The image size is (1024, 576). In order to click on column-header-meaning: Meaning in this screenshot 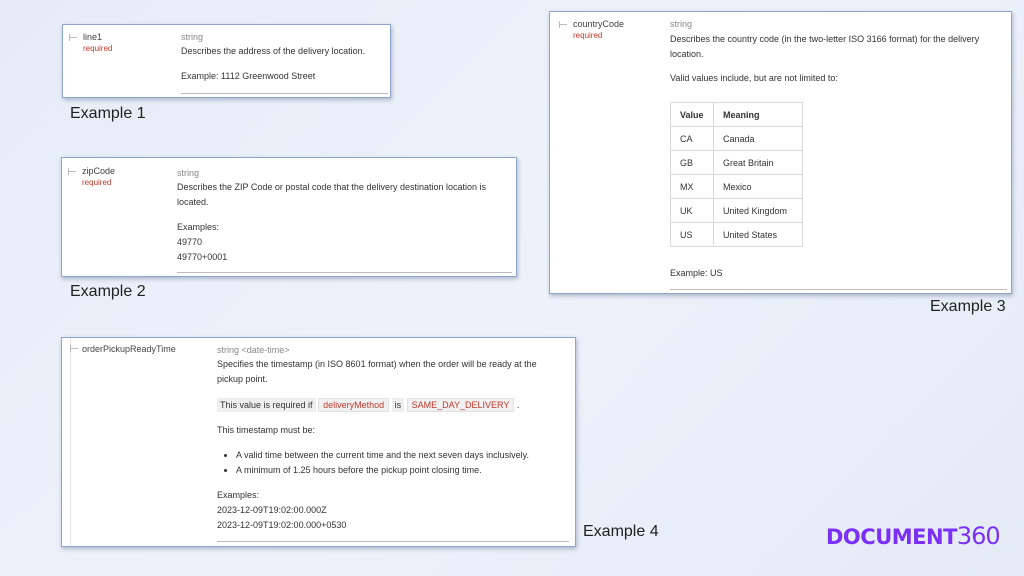, I will do `click(758, 114)`.